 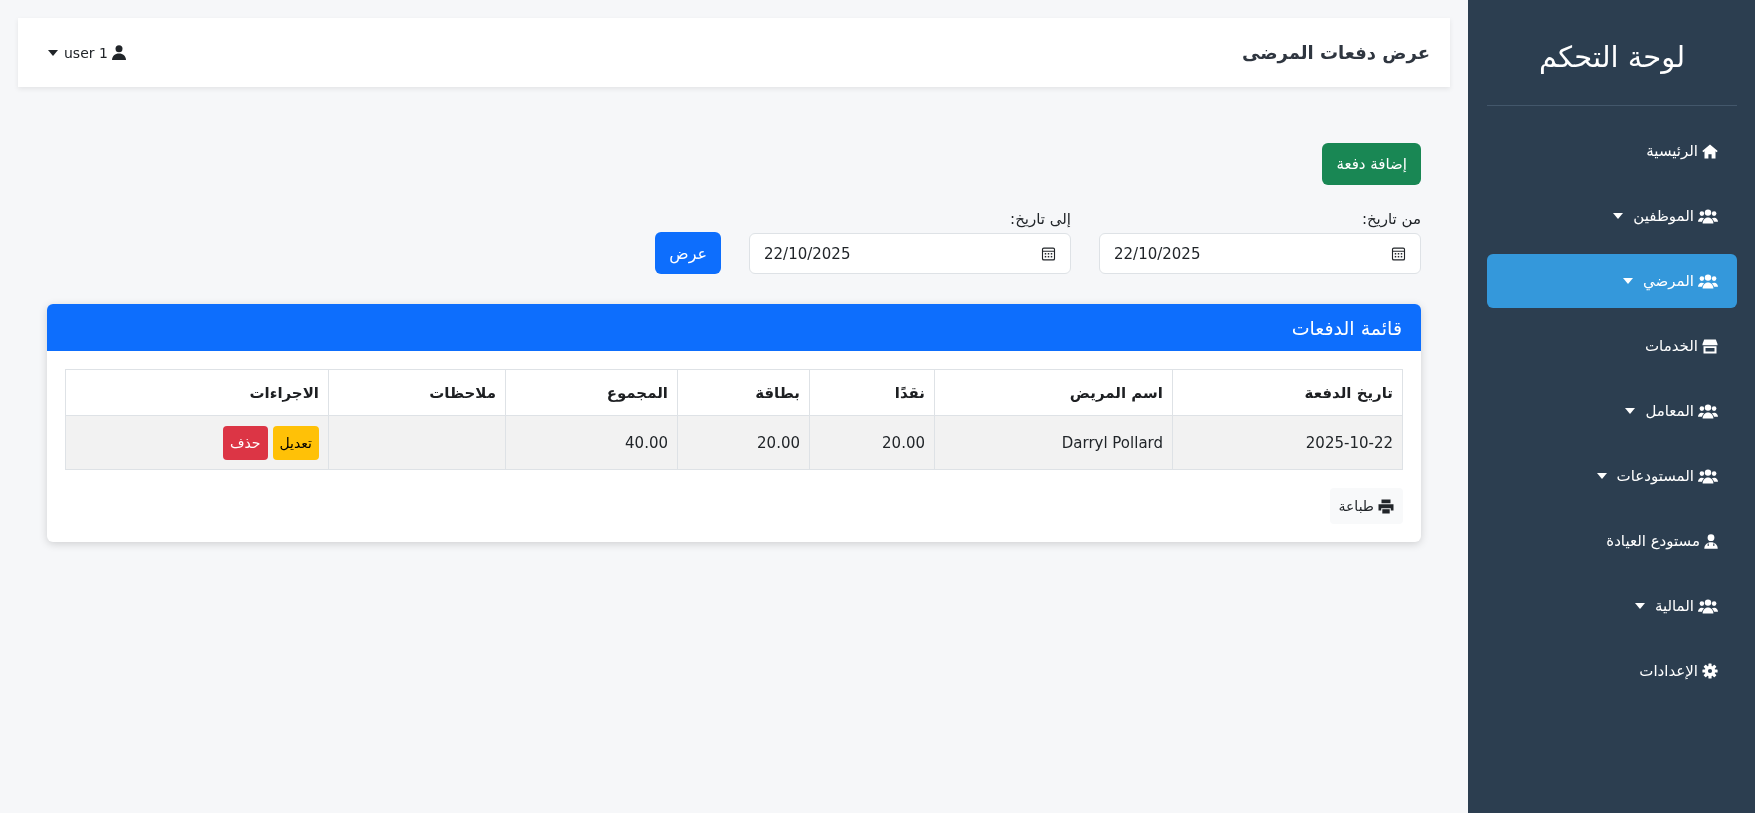 I want to click on nav-item: المعامل, so click(x=1612, y=411).